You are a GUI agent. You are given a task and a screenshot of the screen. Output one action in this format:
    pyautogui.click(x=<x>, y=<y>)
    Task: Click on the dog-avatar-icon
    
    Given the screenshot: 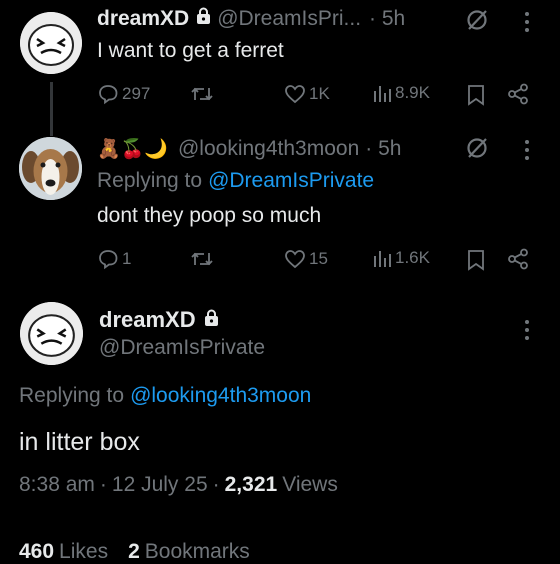 What is the action you would take?
    pyautogui.click(x=50, y=168)
    